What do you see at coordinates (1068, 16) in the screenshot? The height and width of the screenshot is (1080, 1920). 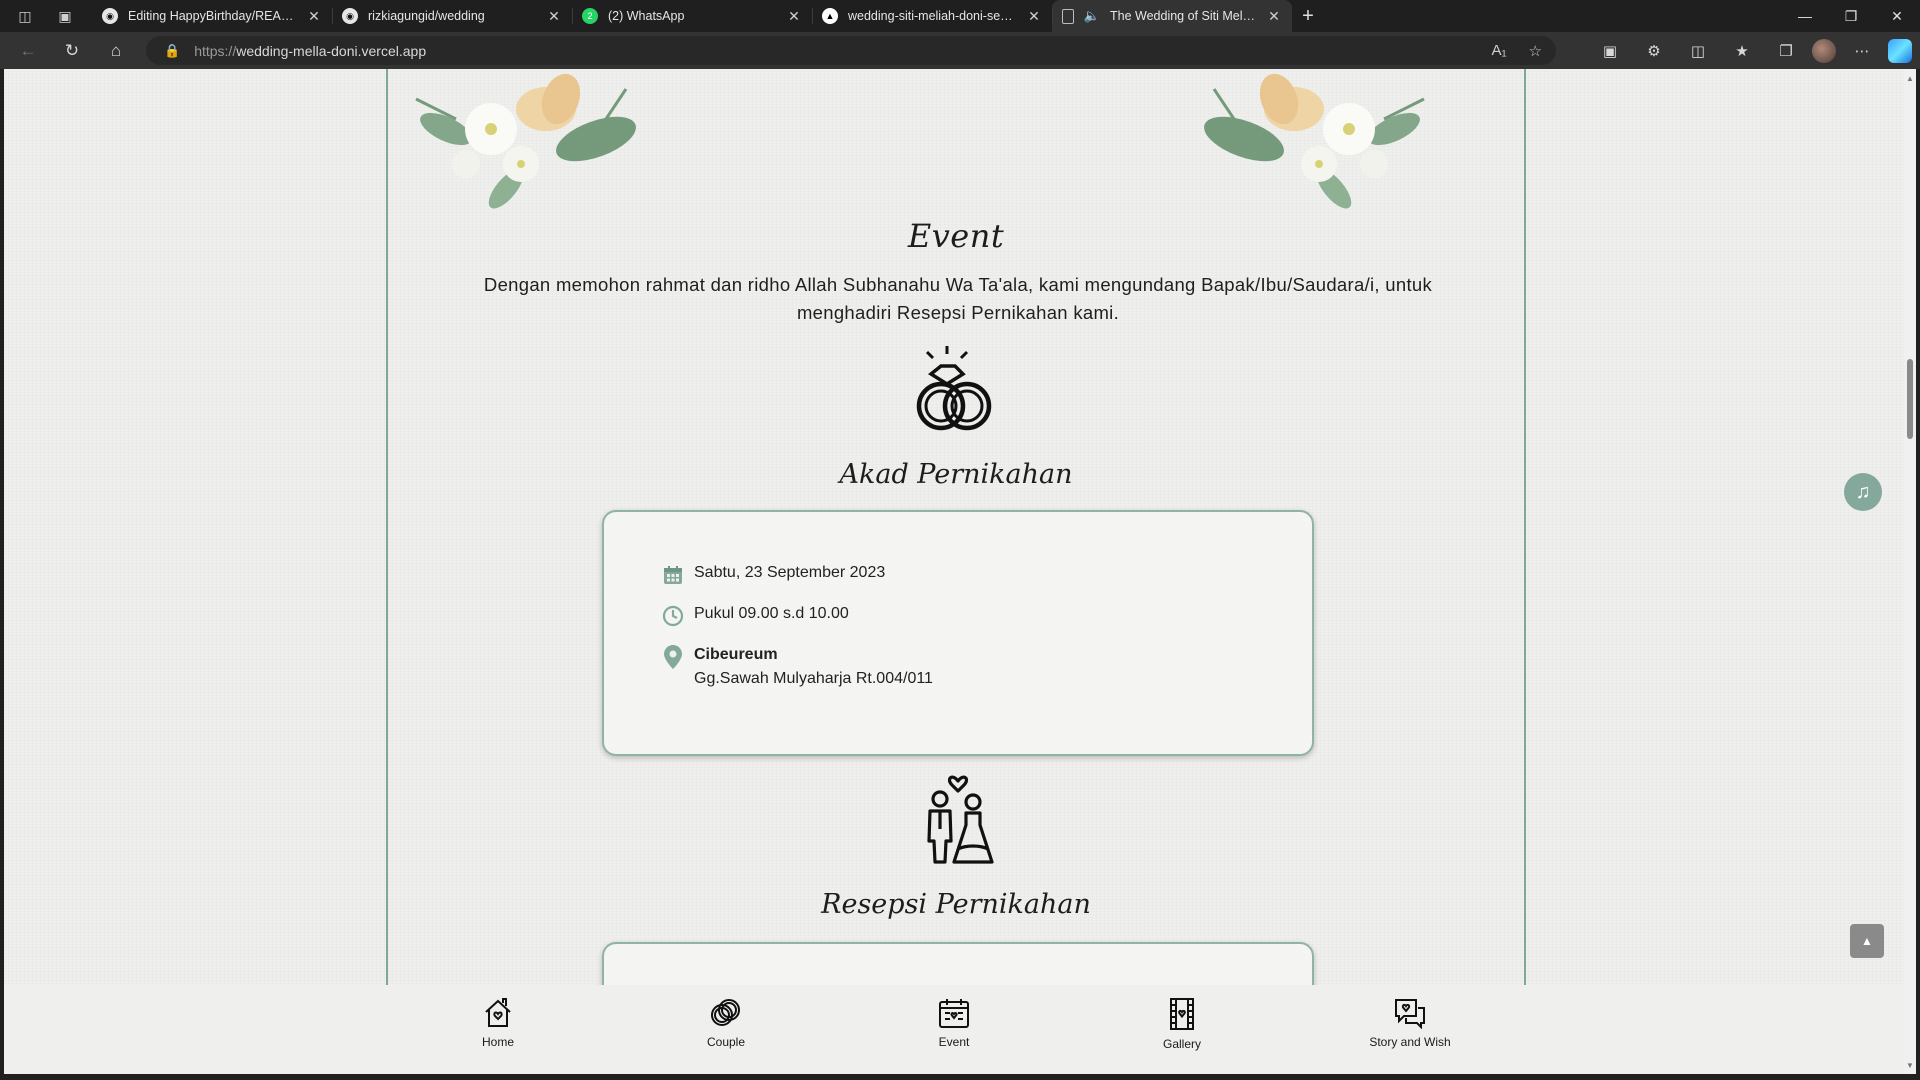 I see `page-icon` at bounding box center [1068, 16].